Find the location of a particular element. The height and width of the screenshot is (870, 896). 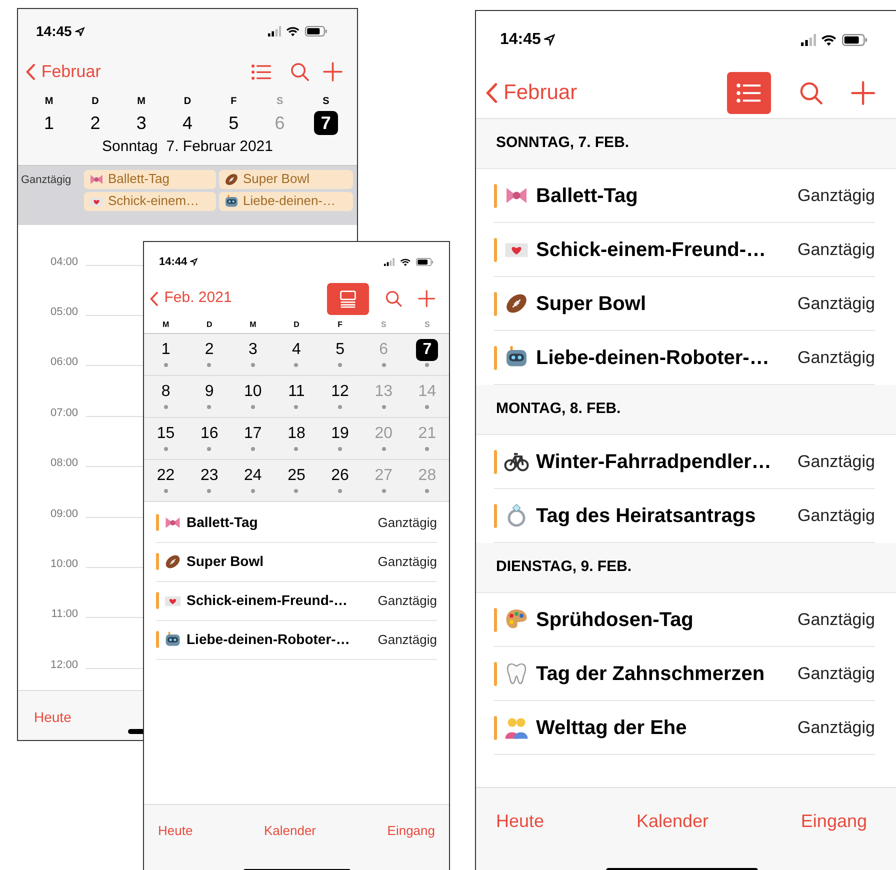

day-number: 24 is located at coordinates (253, 475).